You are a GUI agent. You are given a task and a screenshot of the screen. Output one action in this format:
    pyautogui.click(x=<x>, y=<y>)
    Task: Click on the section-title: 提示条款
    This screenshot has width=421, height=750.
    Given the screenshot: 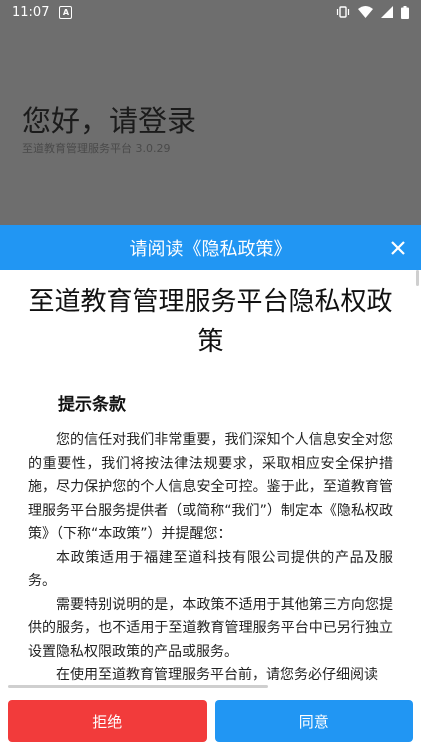 What is the action you would take?
    pyautogui.click(x=92, y=405)
    